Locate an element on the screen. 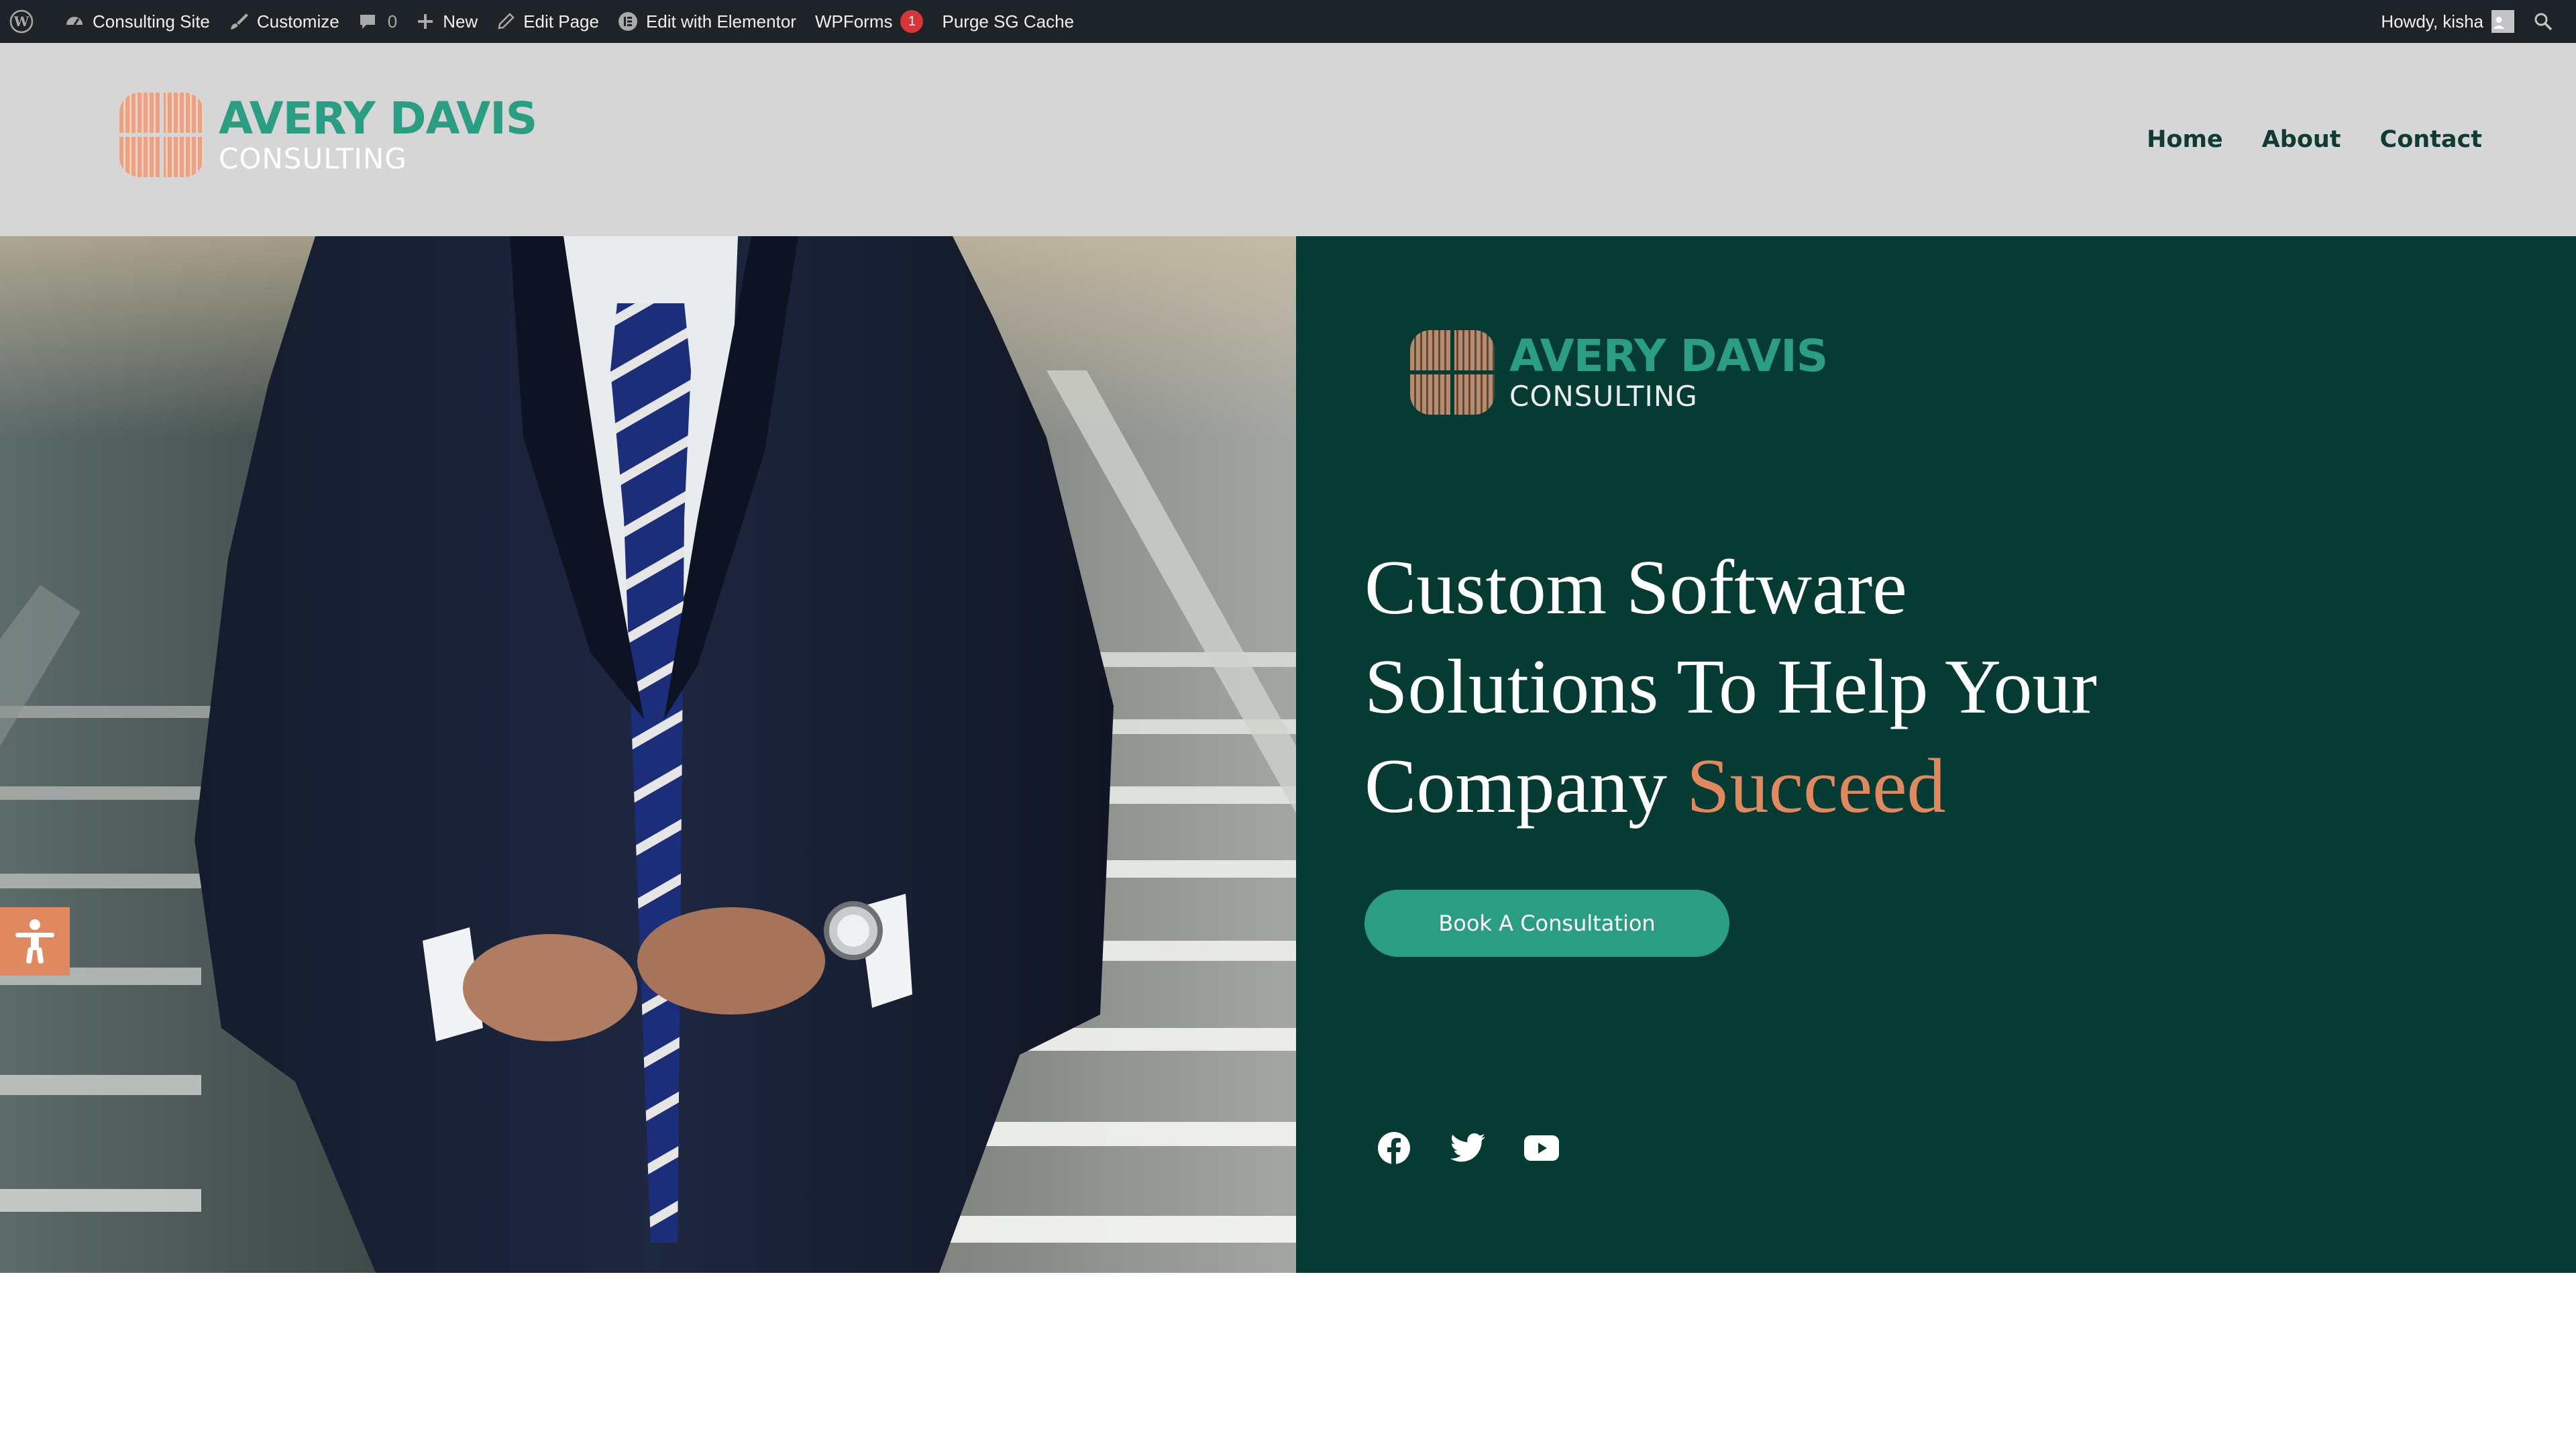 The width and height of the screenshot is (2576, 1448). hero-heading-line-1: Custom Software is located at coordinates (1635, 588).